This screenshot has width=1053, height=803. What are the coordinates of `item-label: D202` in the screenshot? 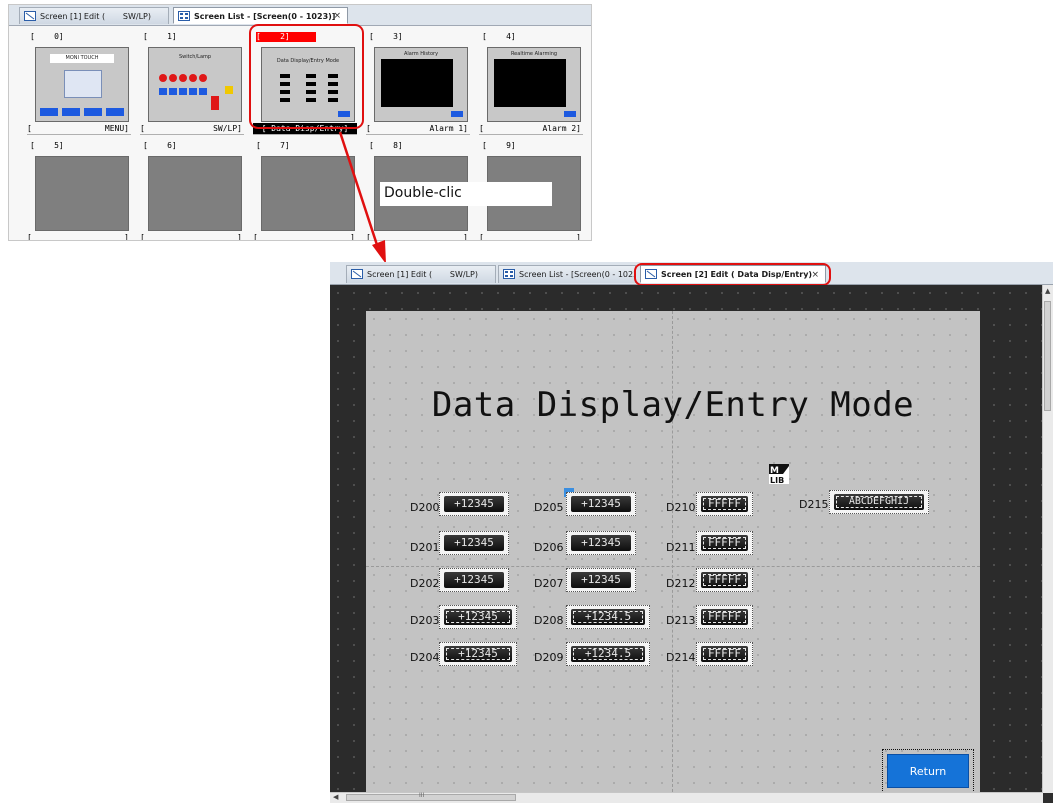 It's located at (425, 583).